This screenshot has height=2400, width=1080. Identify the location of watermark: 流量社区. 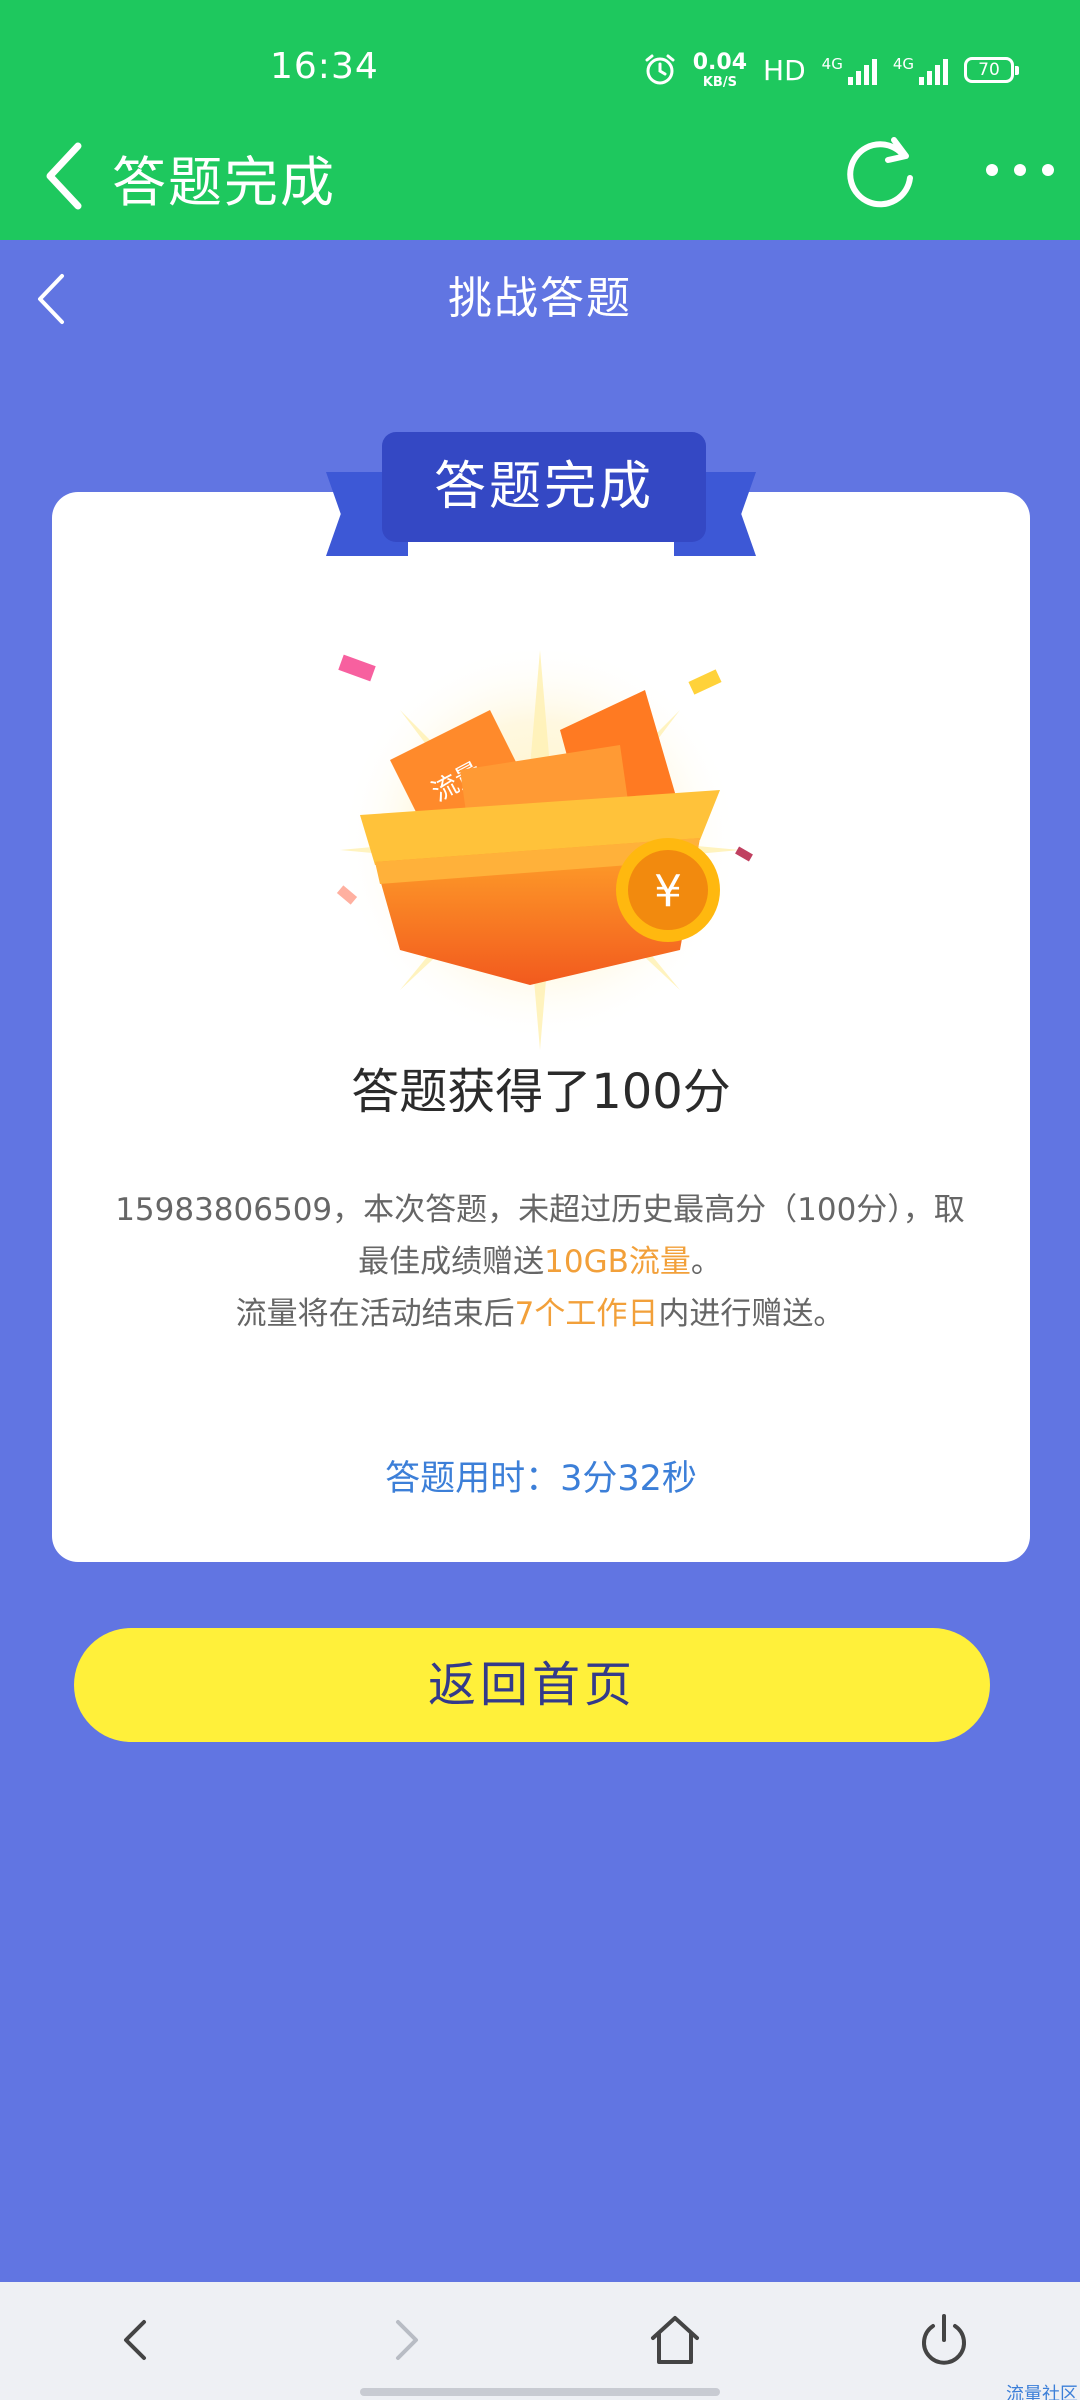
(1042, 2392).